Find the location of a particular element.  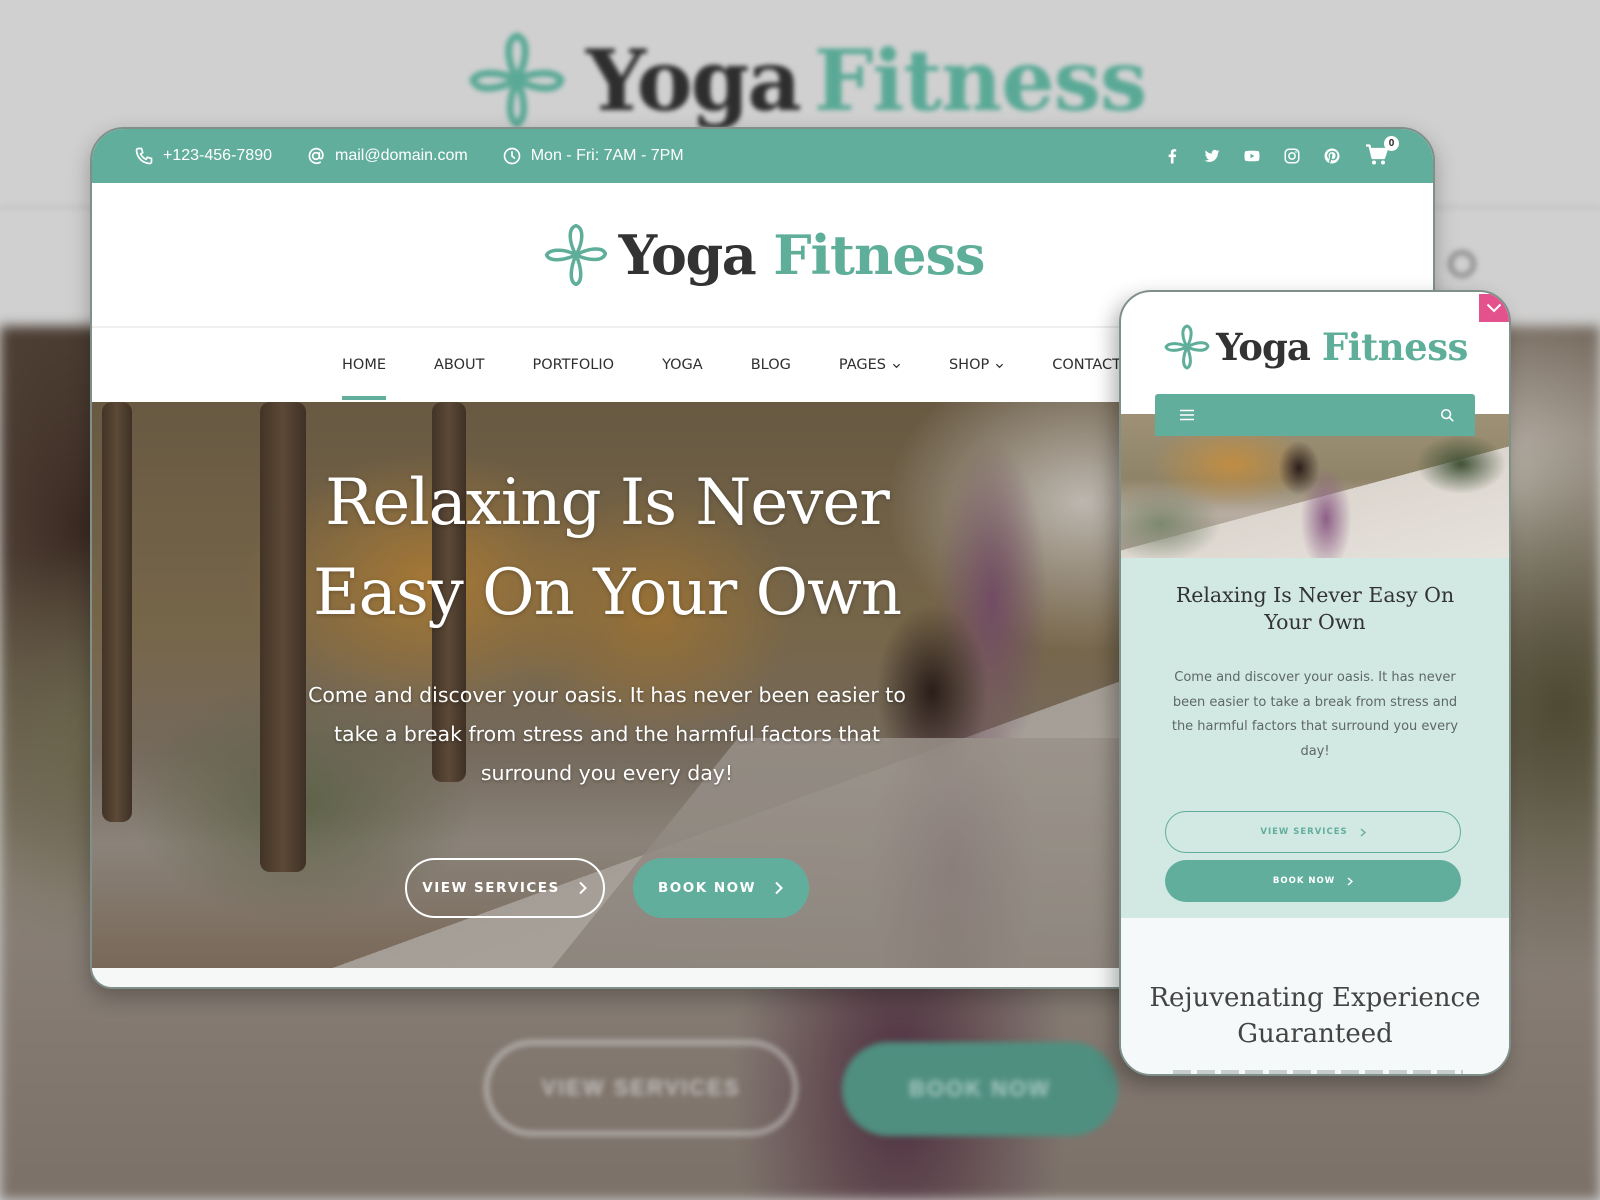

mobile-hero-title: Relaxing Is Never Easy On Your Own is located at coordinates (1315, 608).